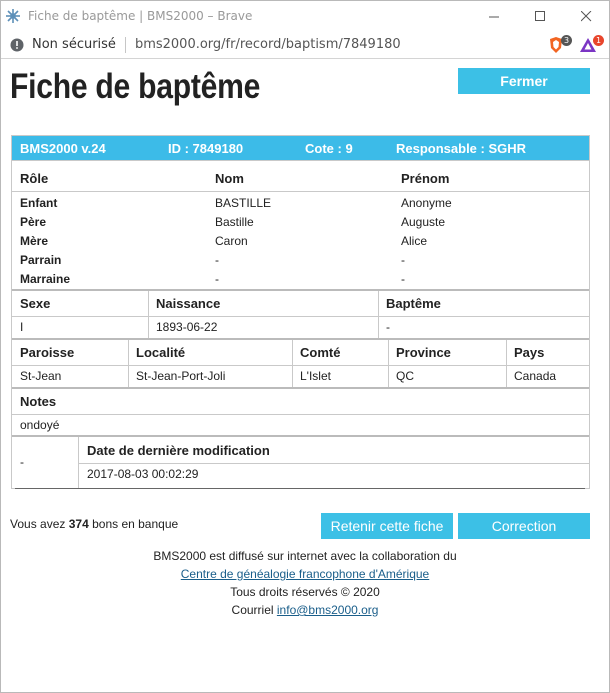  I want to click on person-role: Enfant, so click(39, 203).